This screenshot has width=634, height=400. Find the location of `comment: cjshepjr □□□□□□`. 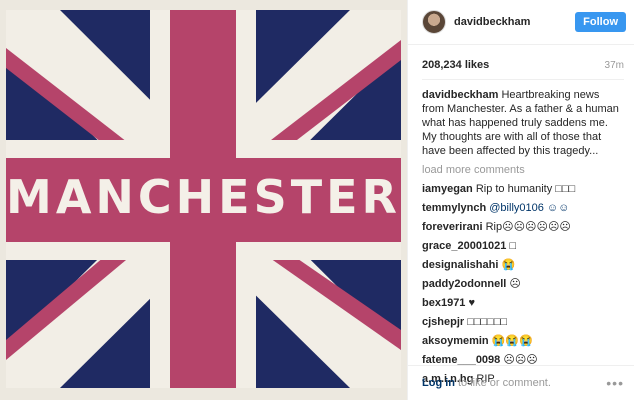

comment: cjshepjr □□□□□□ is located at coordinates (523, 322).